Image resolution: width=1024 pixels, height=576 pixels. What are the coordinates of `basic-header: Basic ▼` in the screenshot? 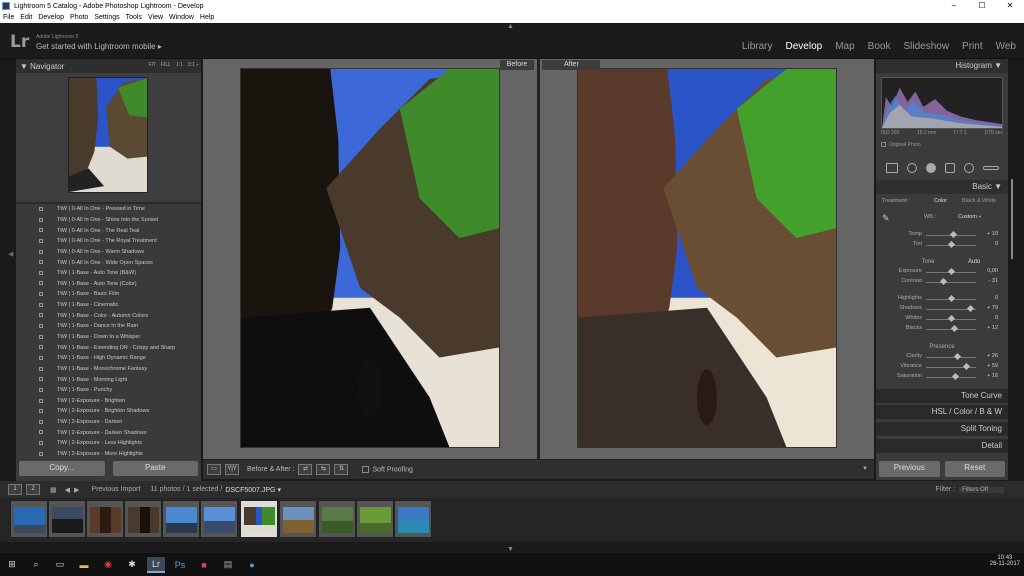 It's located at (942, 187).